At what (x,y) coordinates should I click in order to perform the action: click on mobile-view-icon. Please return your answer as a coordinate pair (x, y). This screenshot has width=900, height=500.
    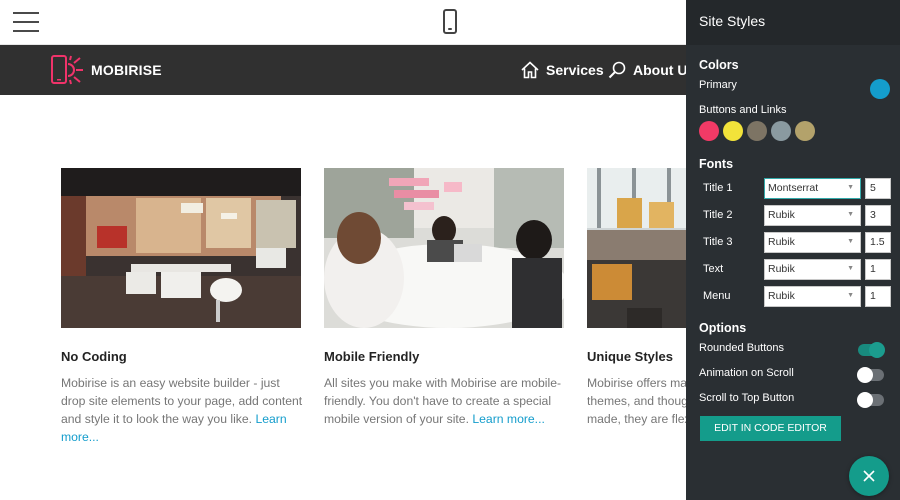
    Looking at the image, I should click on (450, 21).